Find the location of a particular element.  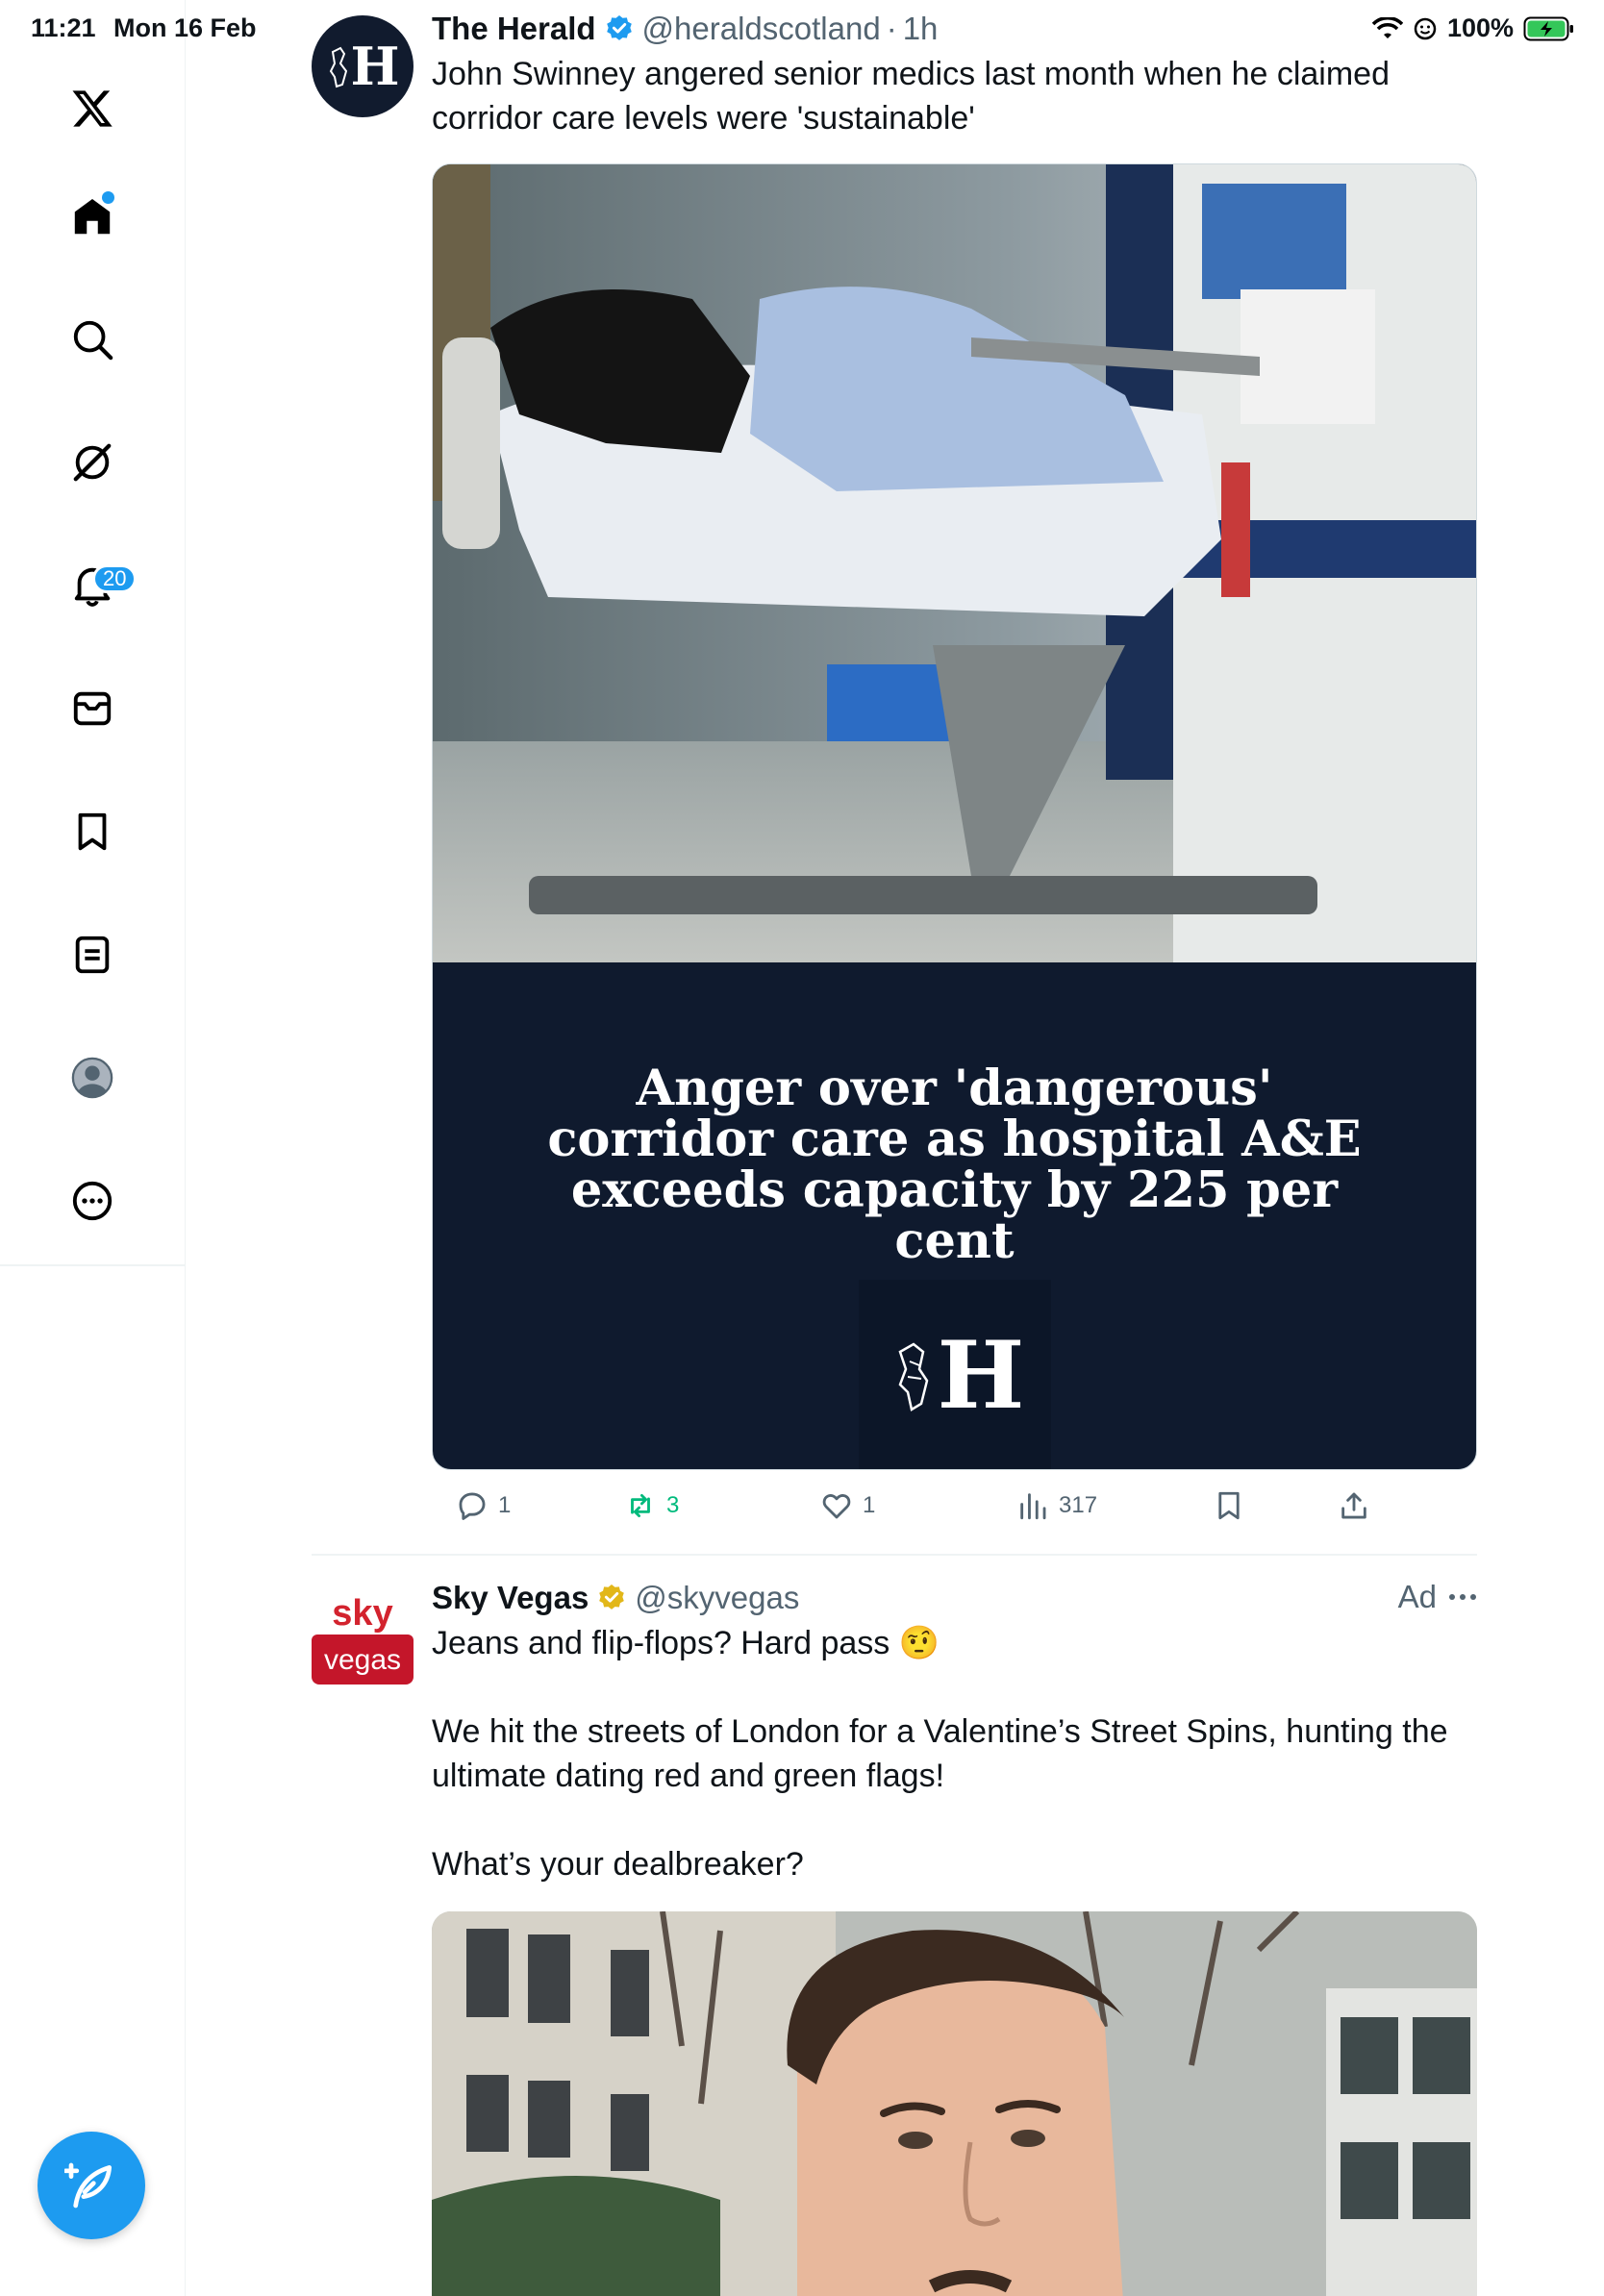

home-unread-dot is located at coordinates (108, 197).